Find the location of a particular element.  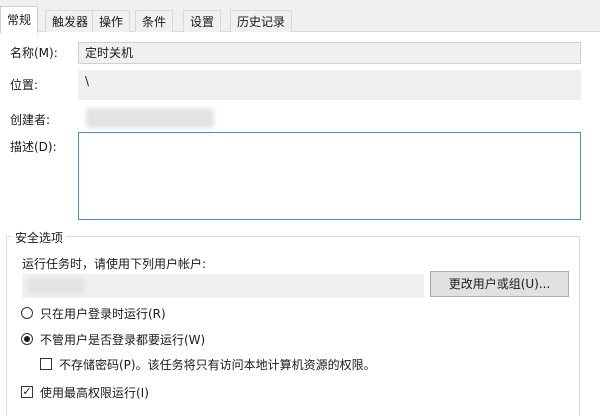

tab-actions-label: 操作 is located at coordinates (111, 22).